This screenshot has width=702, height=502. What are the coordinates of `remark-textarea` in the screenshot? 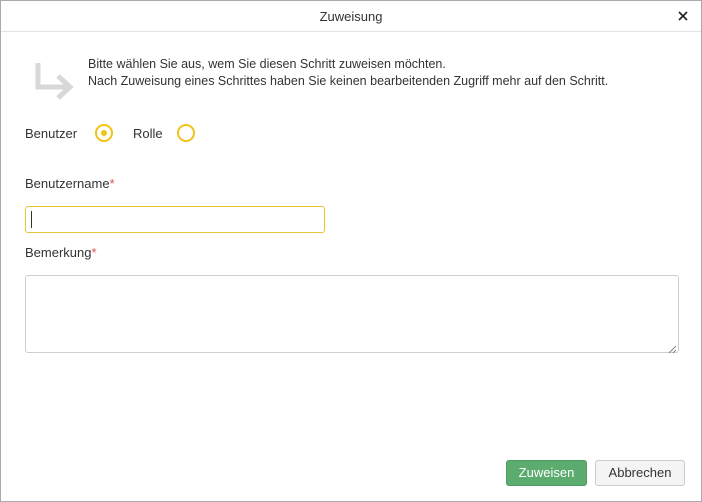 It's located at (352, 314).